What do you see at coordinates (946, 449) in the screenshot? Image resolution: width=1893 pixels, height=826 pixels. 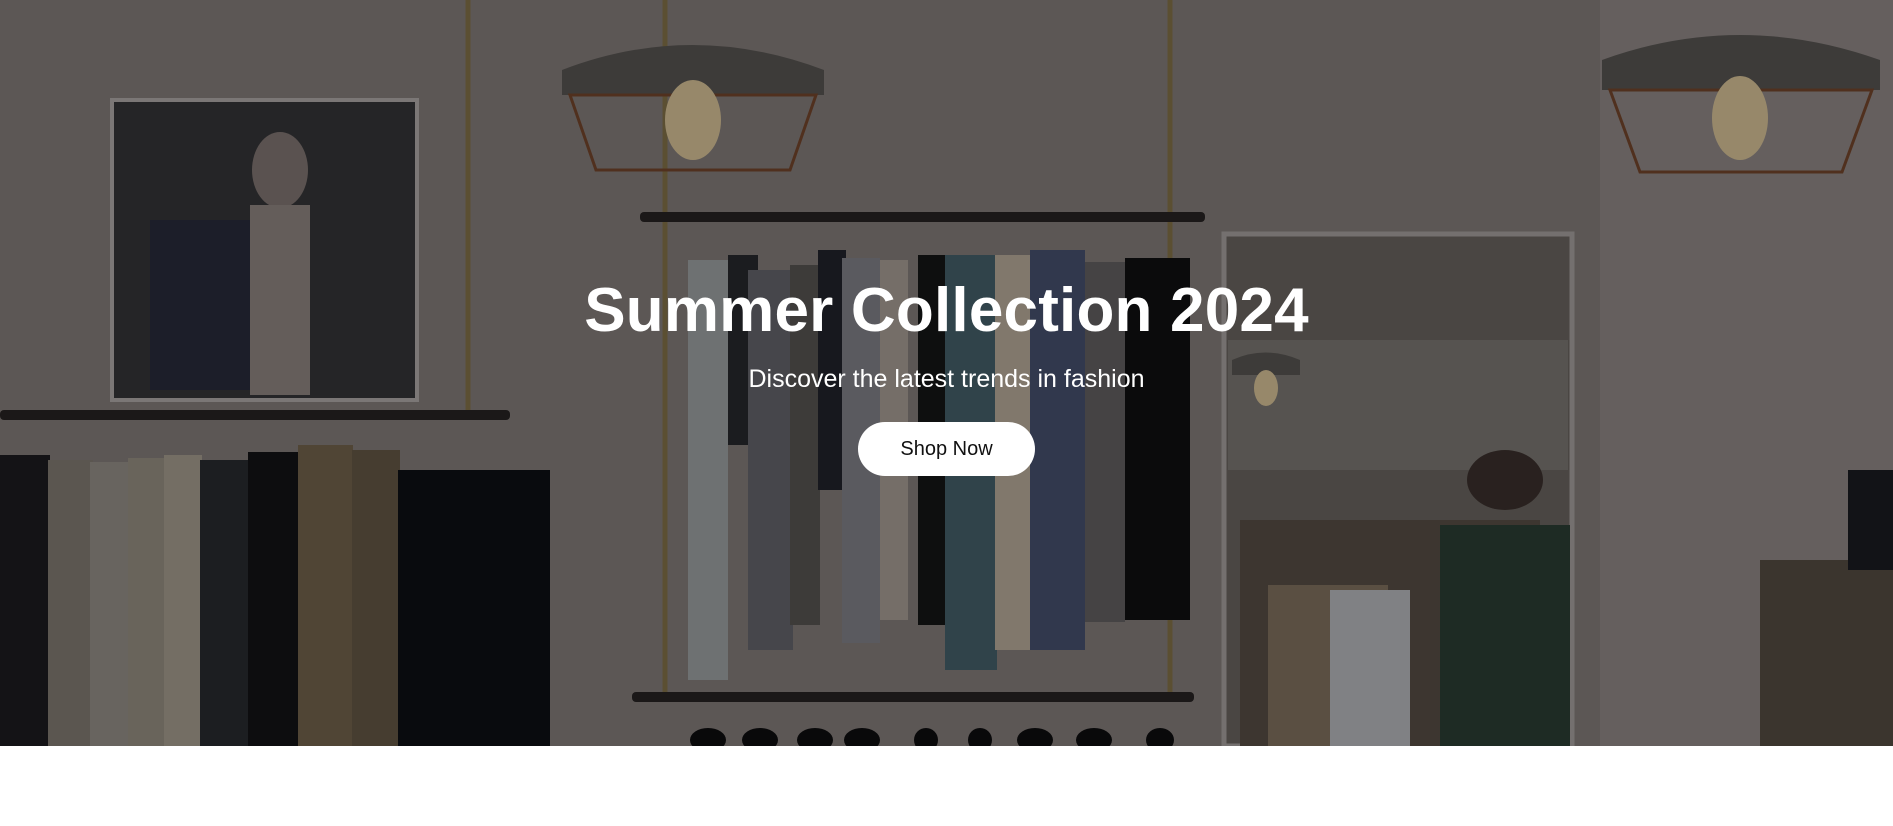 I see `shop-now-button: Shop Now` at bounding box center [946, 449].